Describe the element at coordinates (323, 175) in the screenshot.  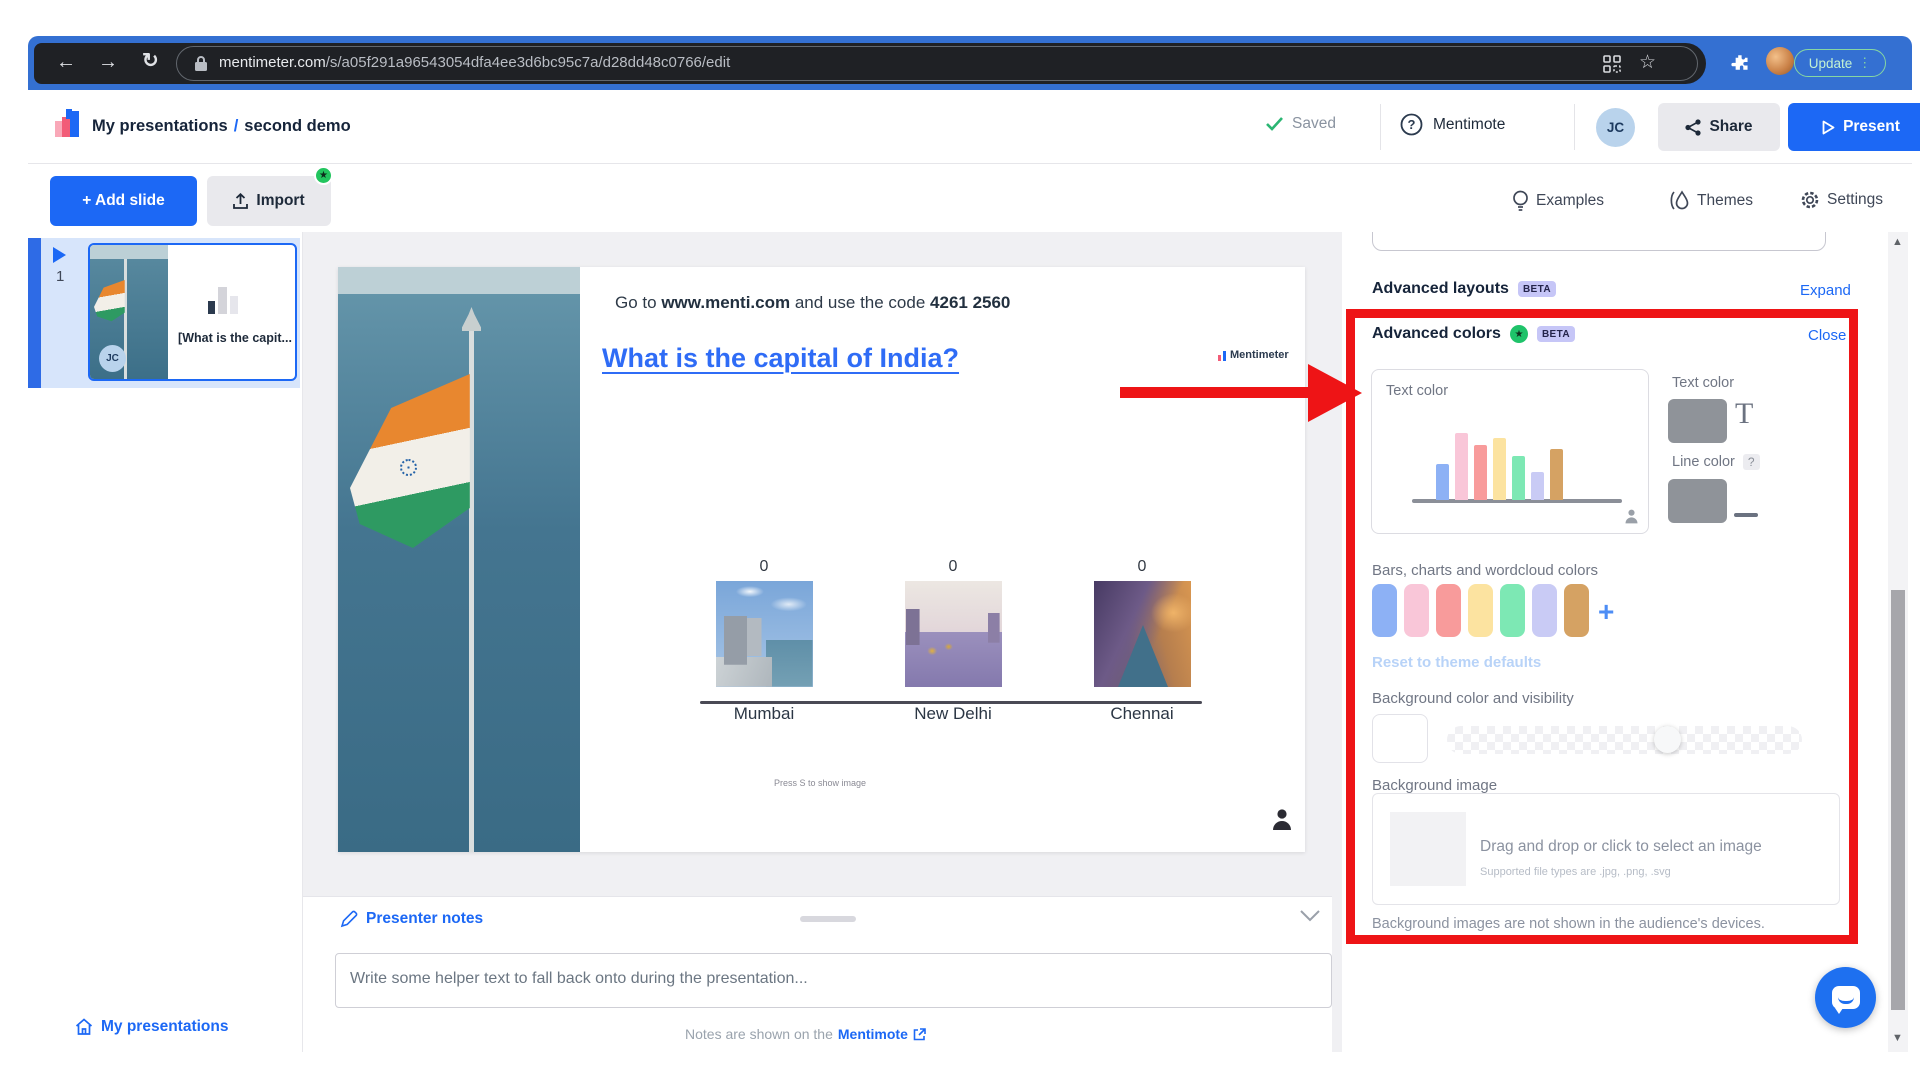
I see `import-pro-star-badge: ★` at that location.